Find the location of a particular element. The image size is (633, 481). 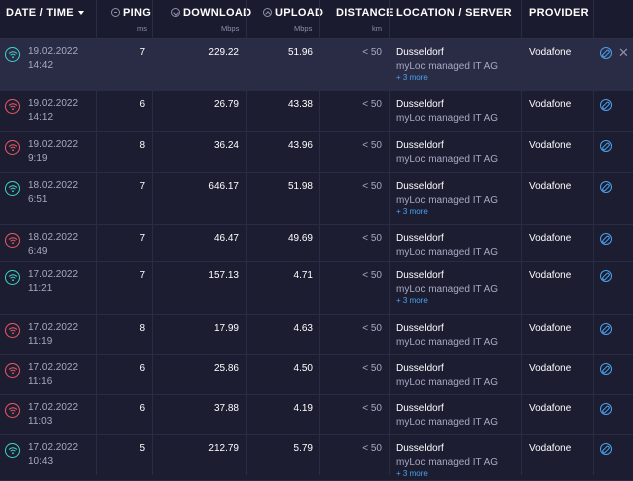

header-location: LOCATION / SERVER is located at coordinates (454, 13).